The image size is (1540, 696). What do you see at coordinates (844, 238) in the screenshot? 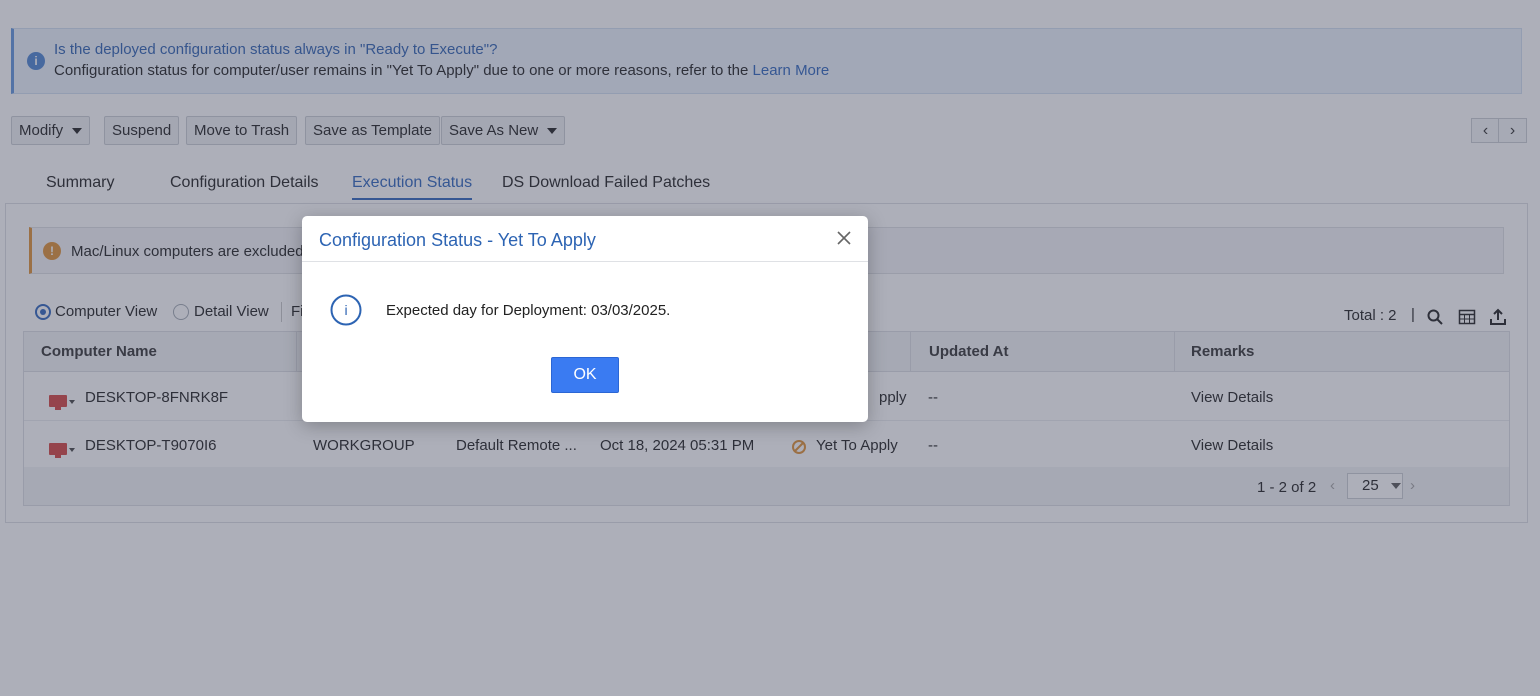
I see `close-icon` at bounding box center [844, 238].